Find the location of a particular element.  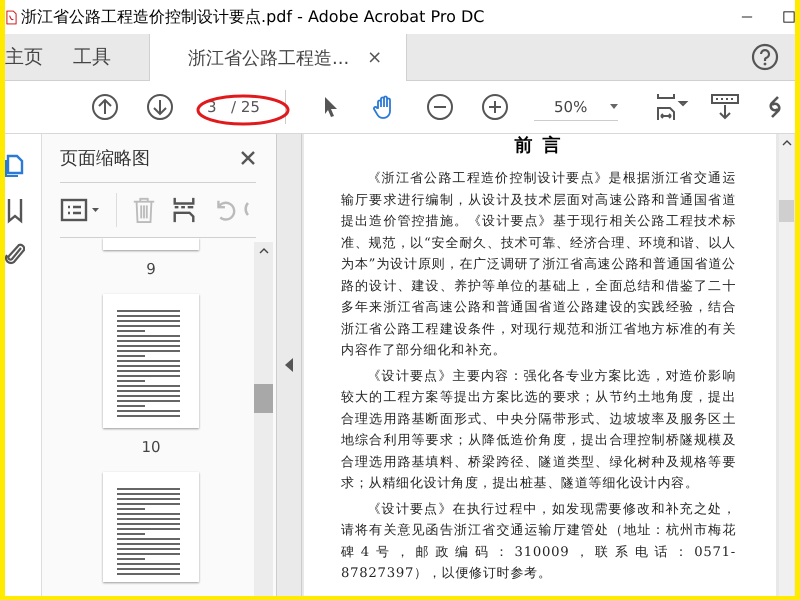

page-number-label: 9 is located at coordinates (151, 269).